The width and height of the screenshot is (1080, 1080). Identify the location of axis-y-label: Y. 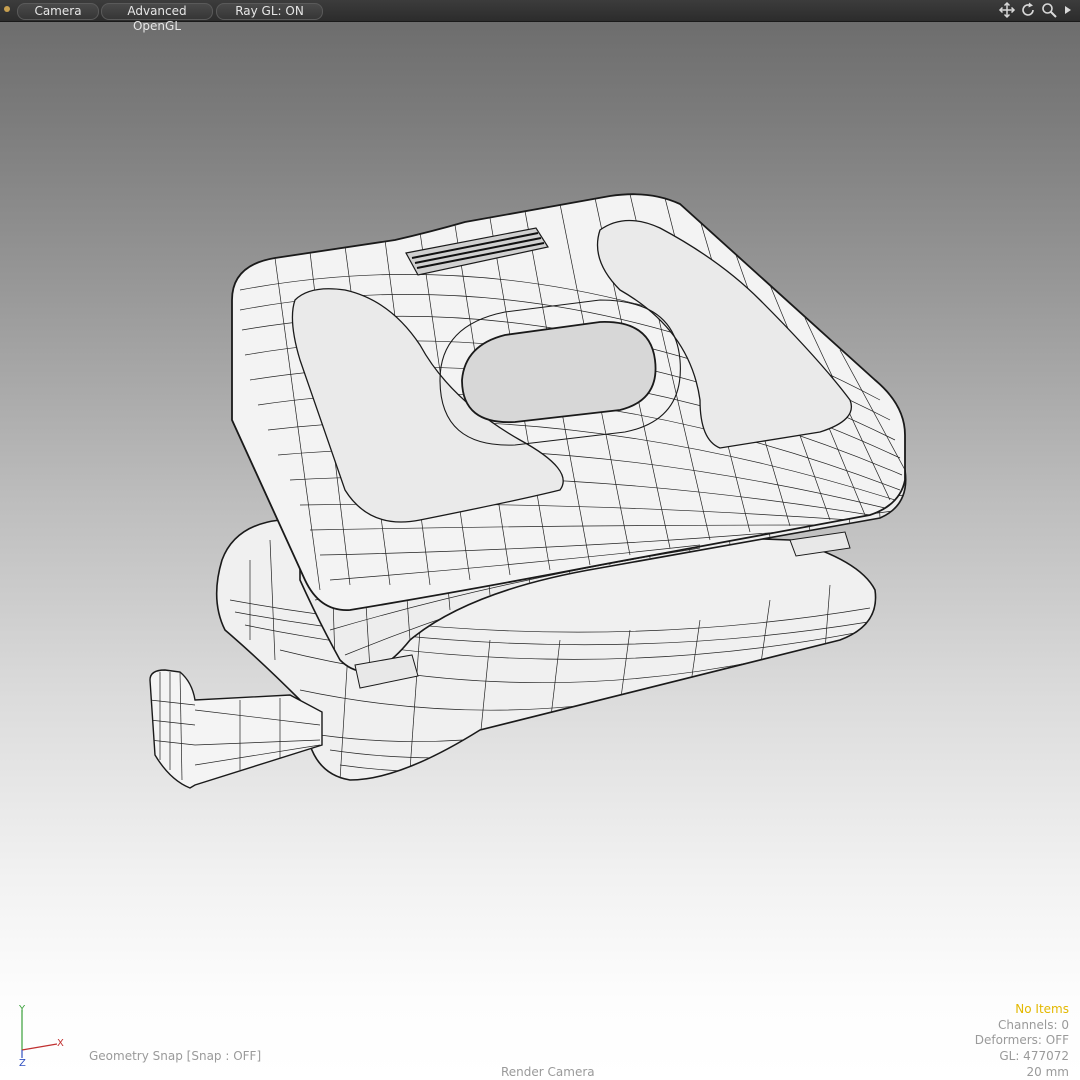
(22, 1009).